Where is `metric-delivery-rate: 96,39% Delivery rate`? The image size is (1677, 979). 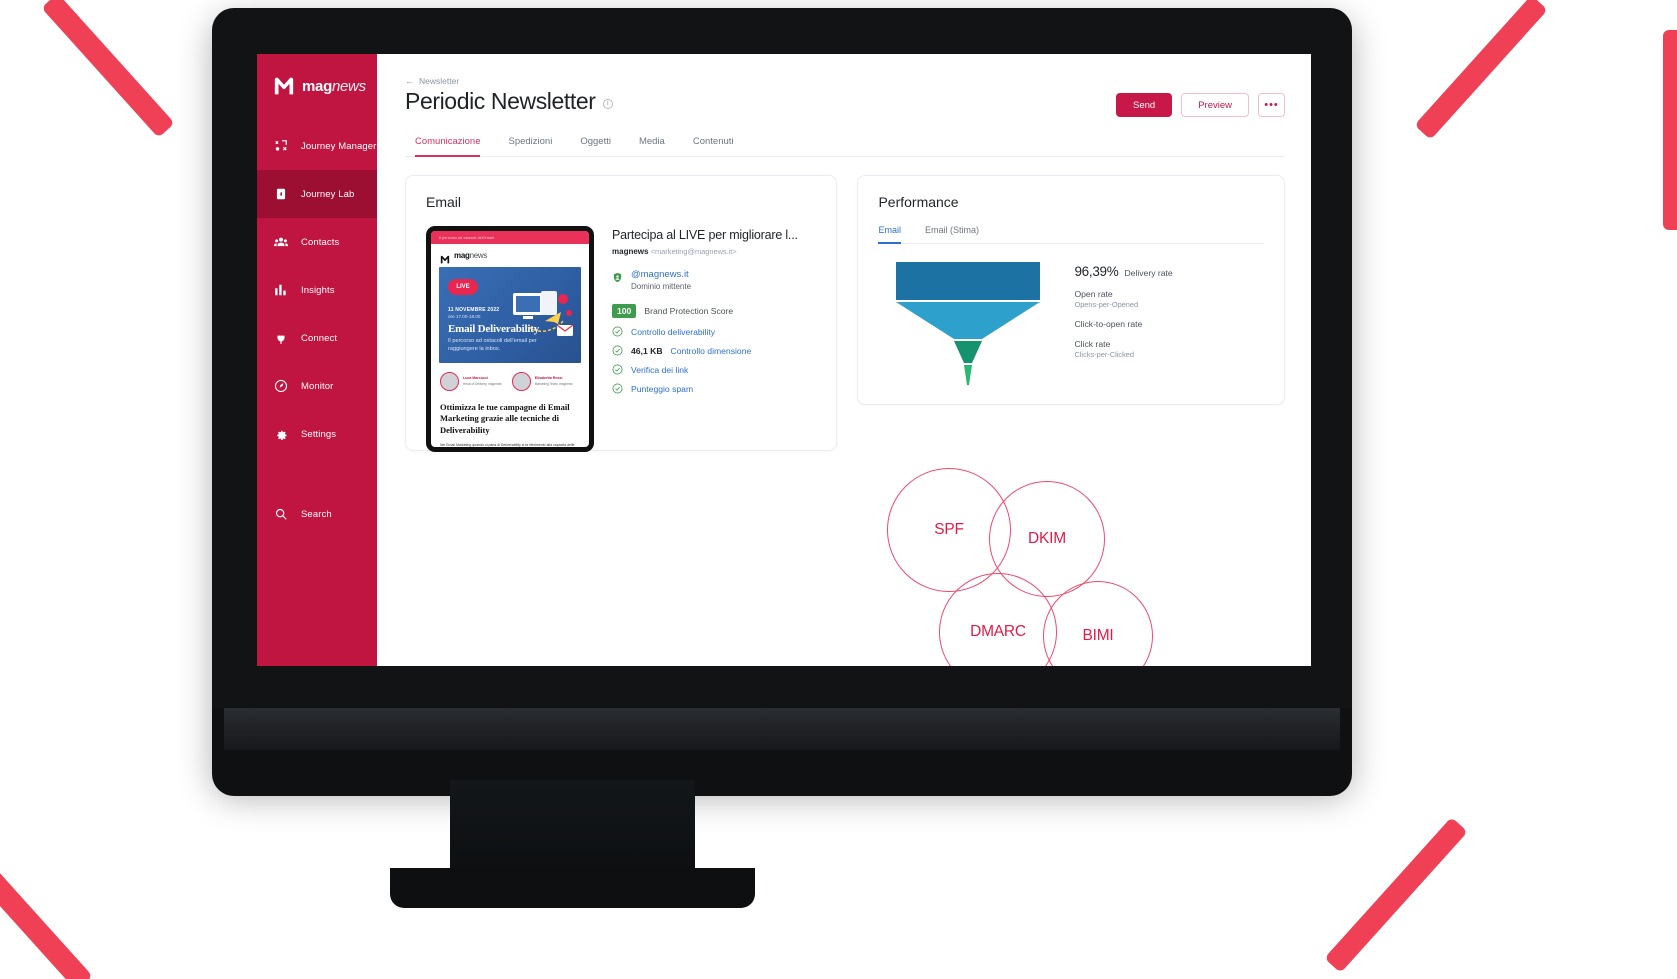 metric-delivery-rate: 96,39% Delivery rate is located at coordinates (1169, 271).